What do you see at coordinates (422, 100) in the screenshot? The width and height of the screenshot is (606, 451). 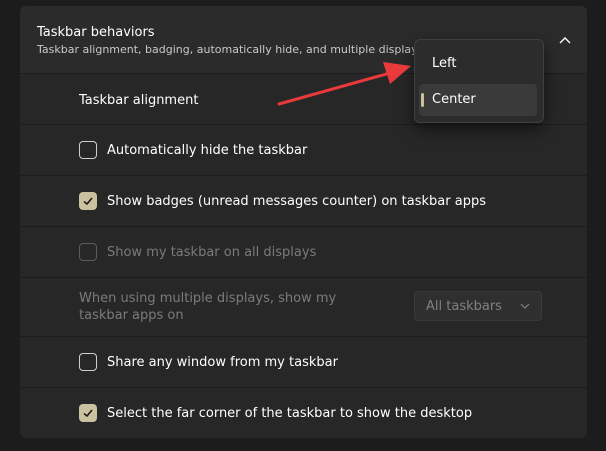 I see `selection-indicator` at bounding box center [422, 100].